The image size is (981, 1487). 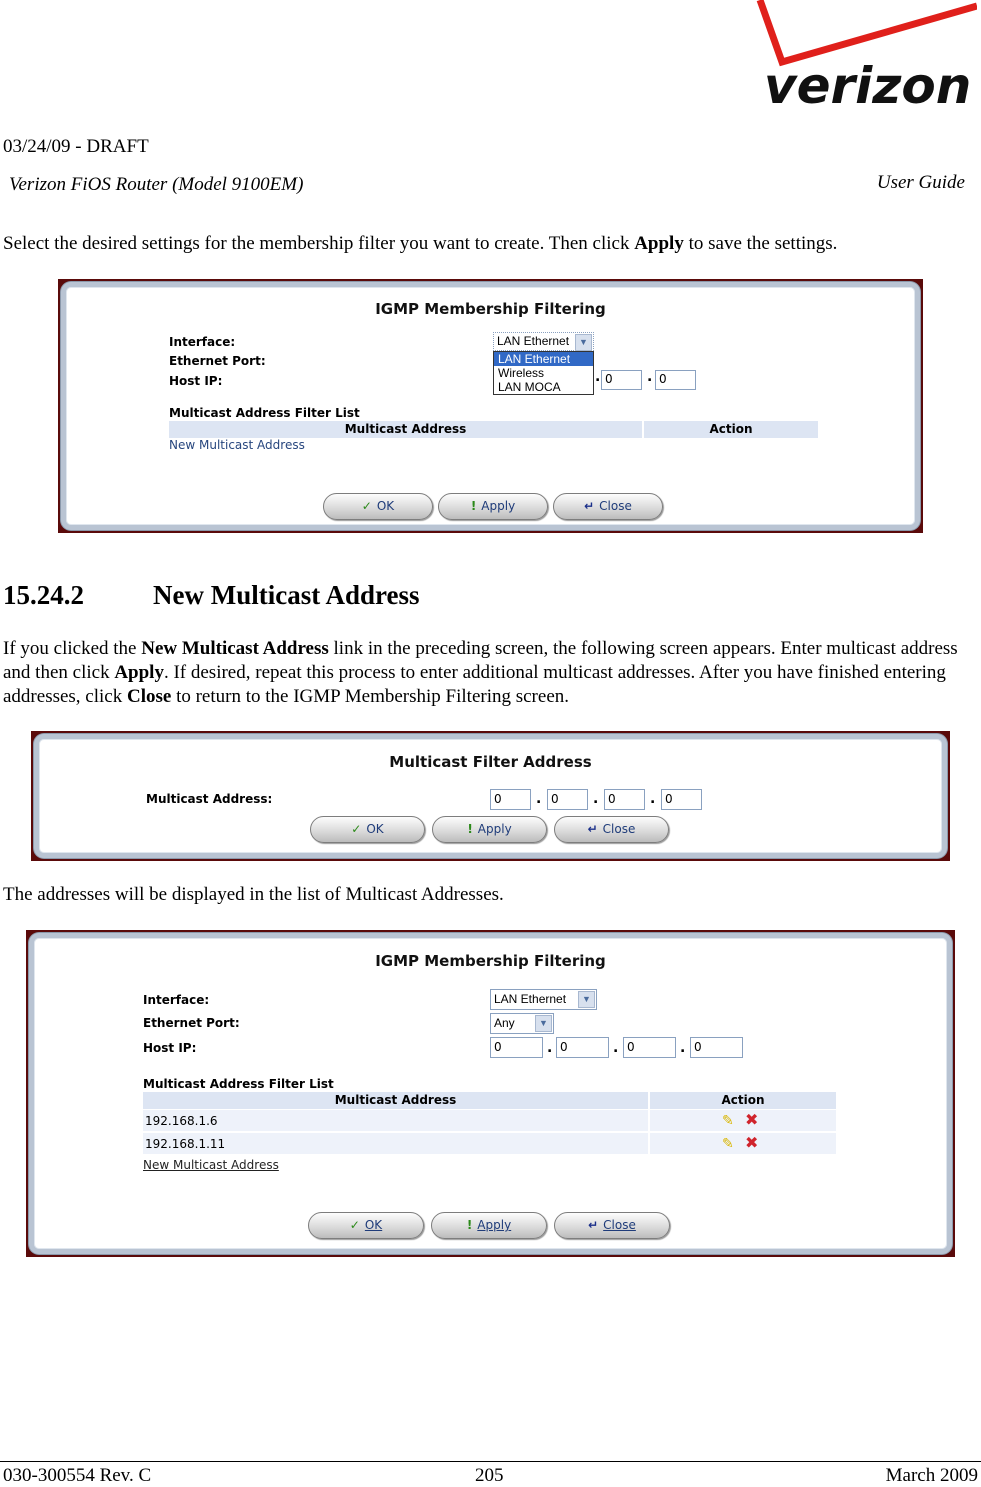 I want to click on ethernet-port-select: Any ▼, so click(x=522, y=1023).